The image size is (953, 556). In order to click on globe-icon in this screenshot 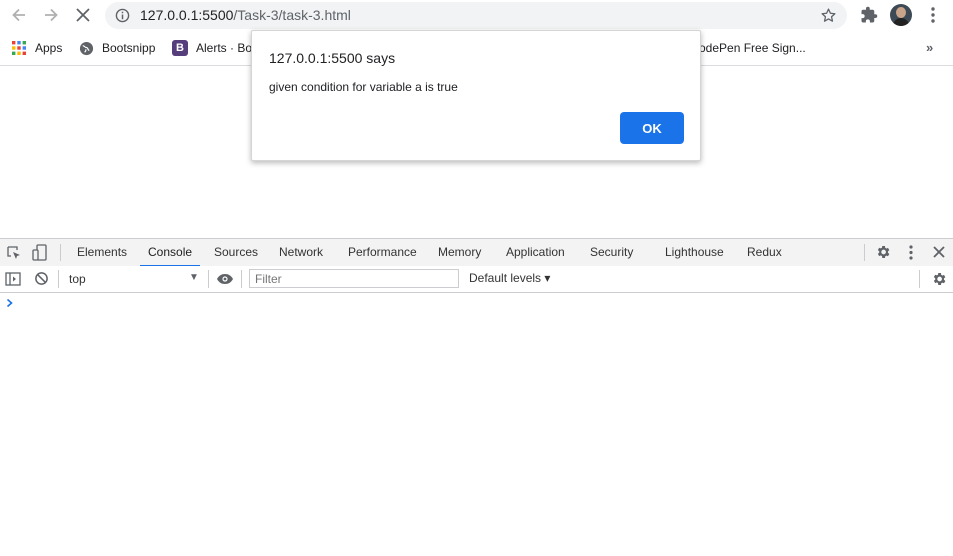, I will do `click(86, 48)`.